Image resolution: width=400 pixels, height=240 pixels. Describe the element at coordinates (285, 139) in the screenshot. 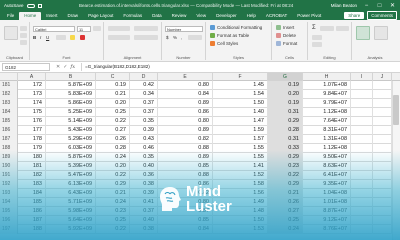

I see `cell-g: 0.31` at that location.